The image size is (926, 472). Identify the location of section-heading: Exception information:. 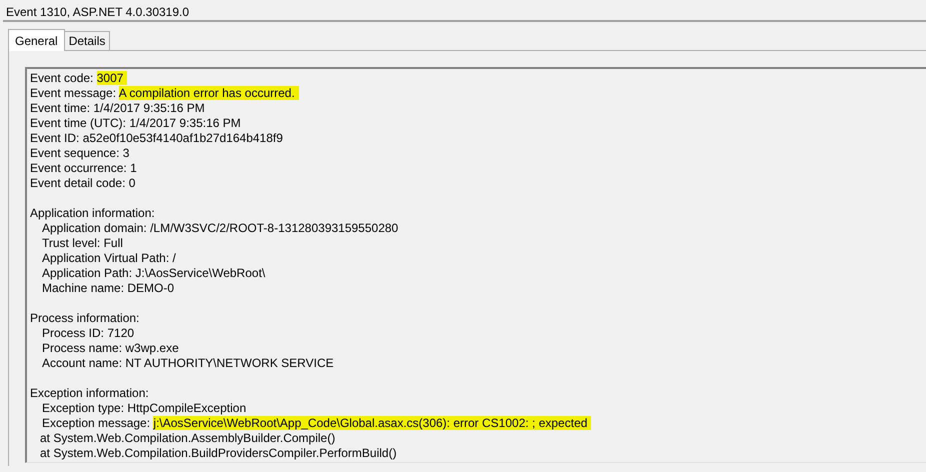
(90, 393).